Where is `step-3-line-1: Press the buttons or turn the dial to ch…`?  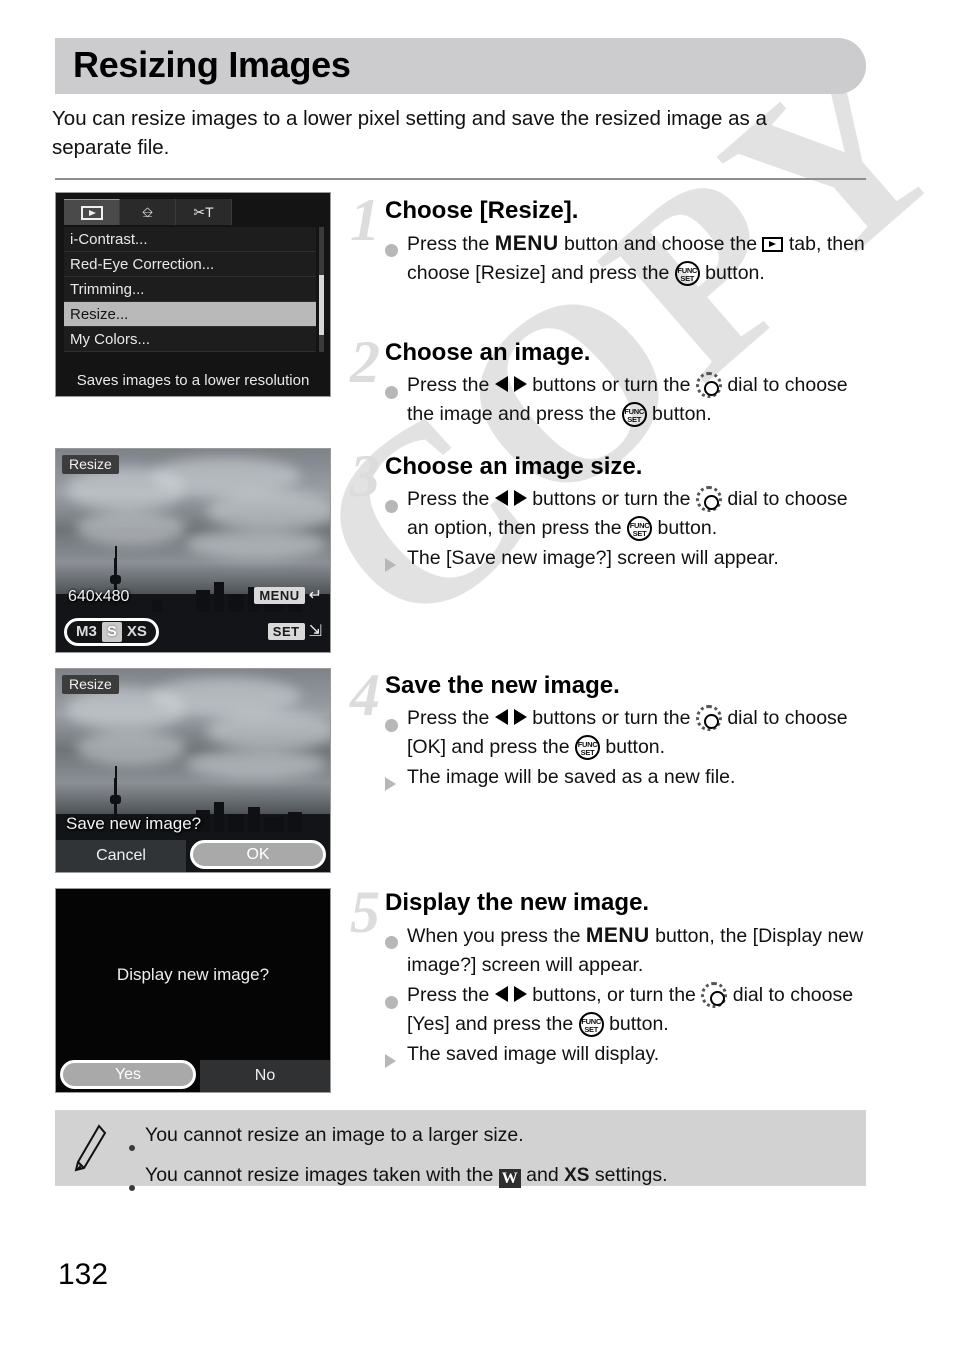 step-3-line-1: Press the buttons or turn the dial to ch… is located at coordinates (625, 514).